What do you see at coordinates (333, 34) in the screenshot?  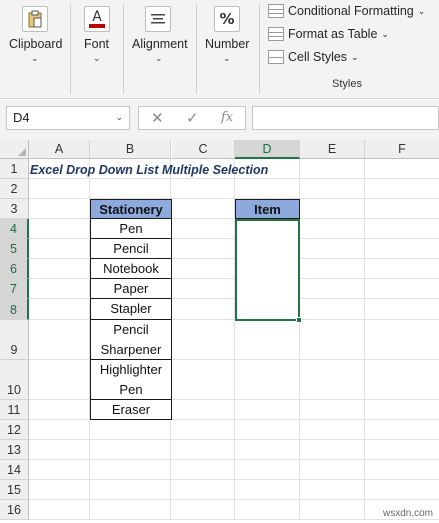 I see `format-as-table-label: Format as Table` at bounding box center [333, 34].